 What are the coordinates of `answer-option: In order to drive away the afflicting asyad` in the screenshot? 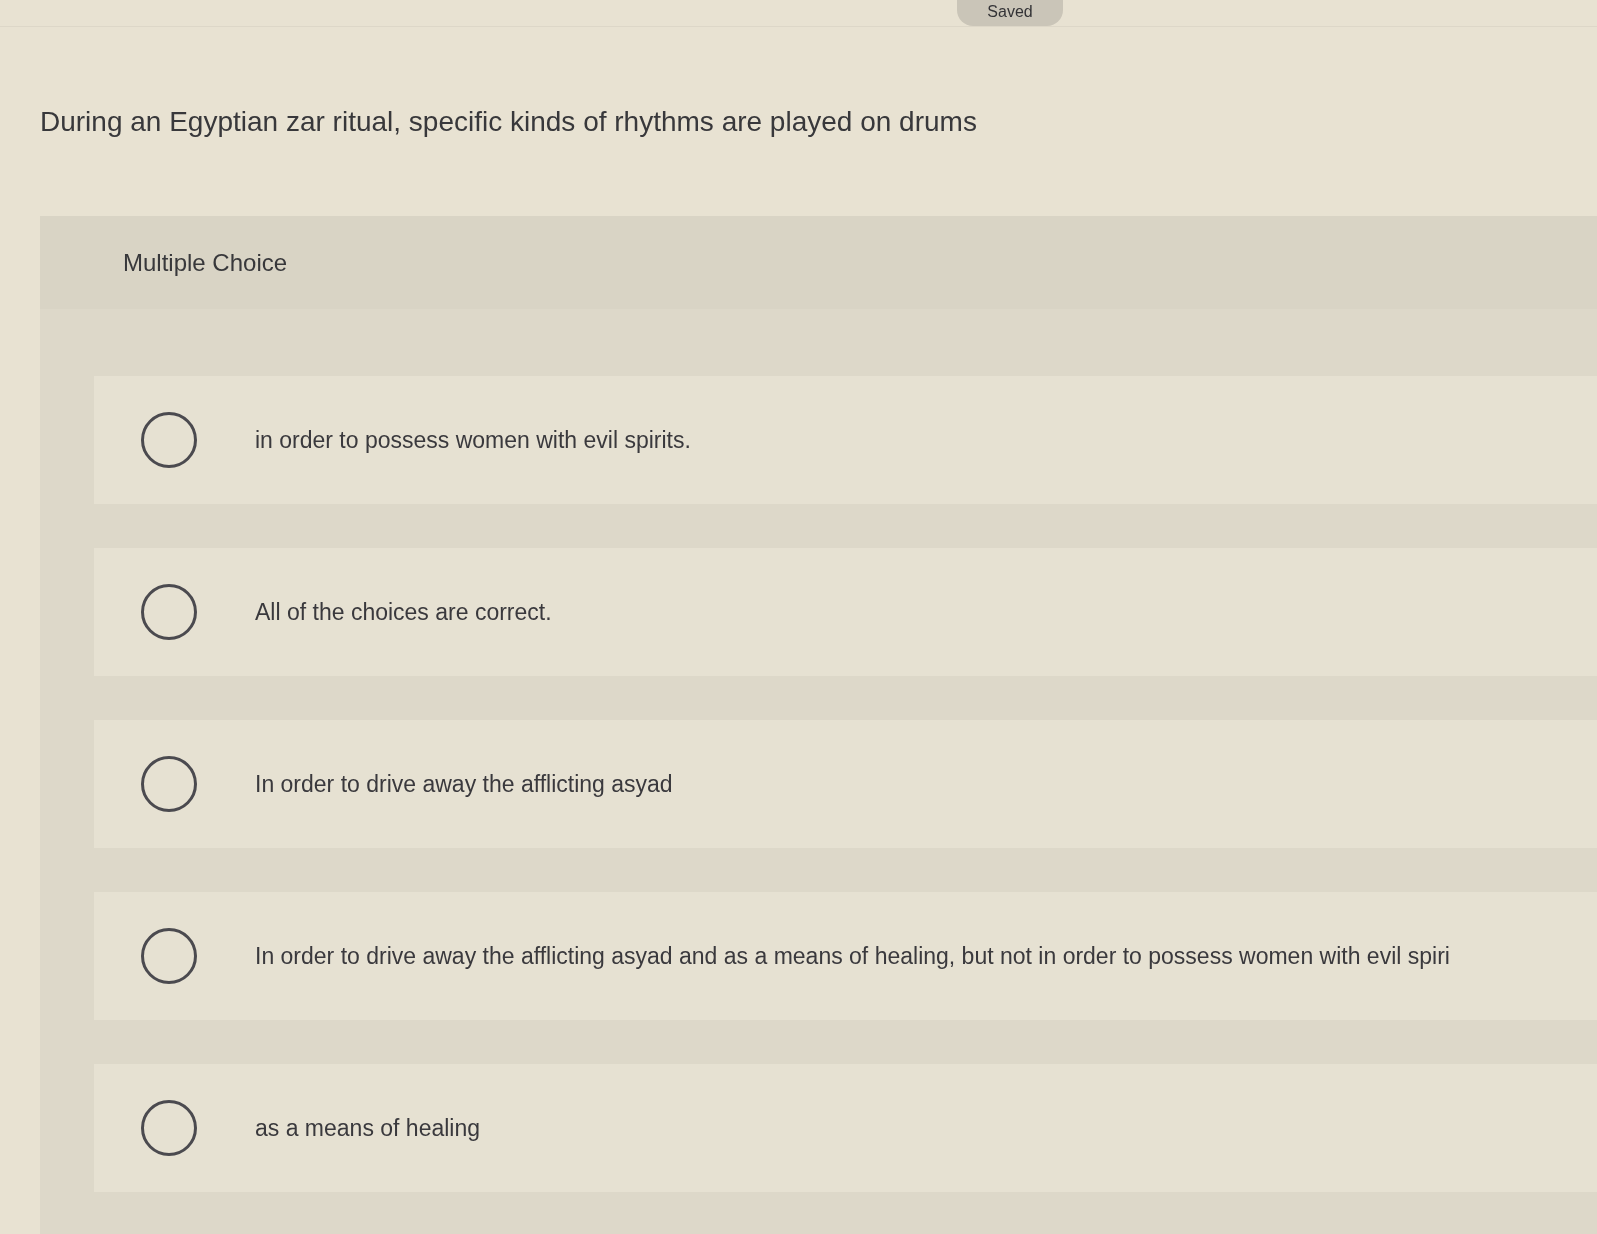 It's located at (845, 784).